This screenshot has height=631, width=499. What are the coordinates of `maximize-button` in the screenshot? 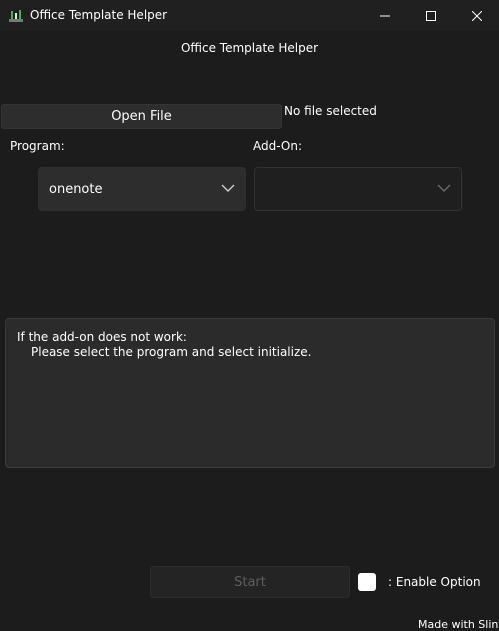 It's located at (431, 15).